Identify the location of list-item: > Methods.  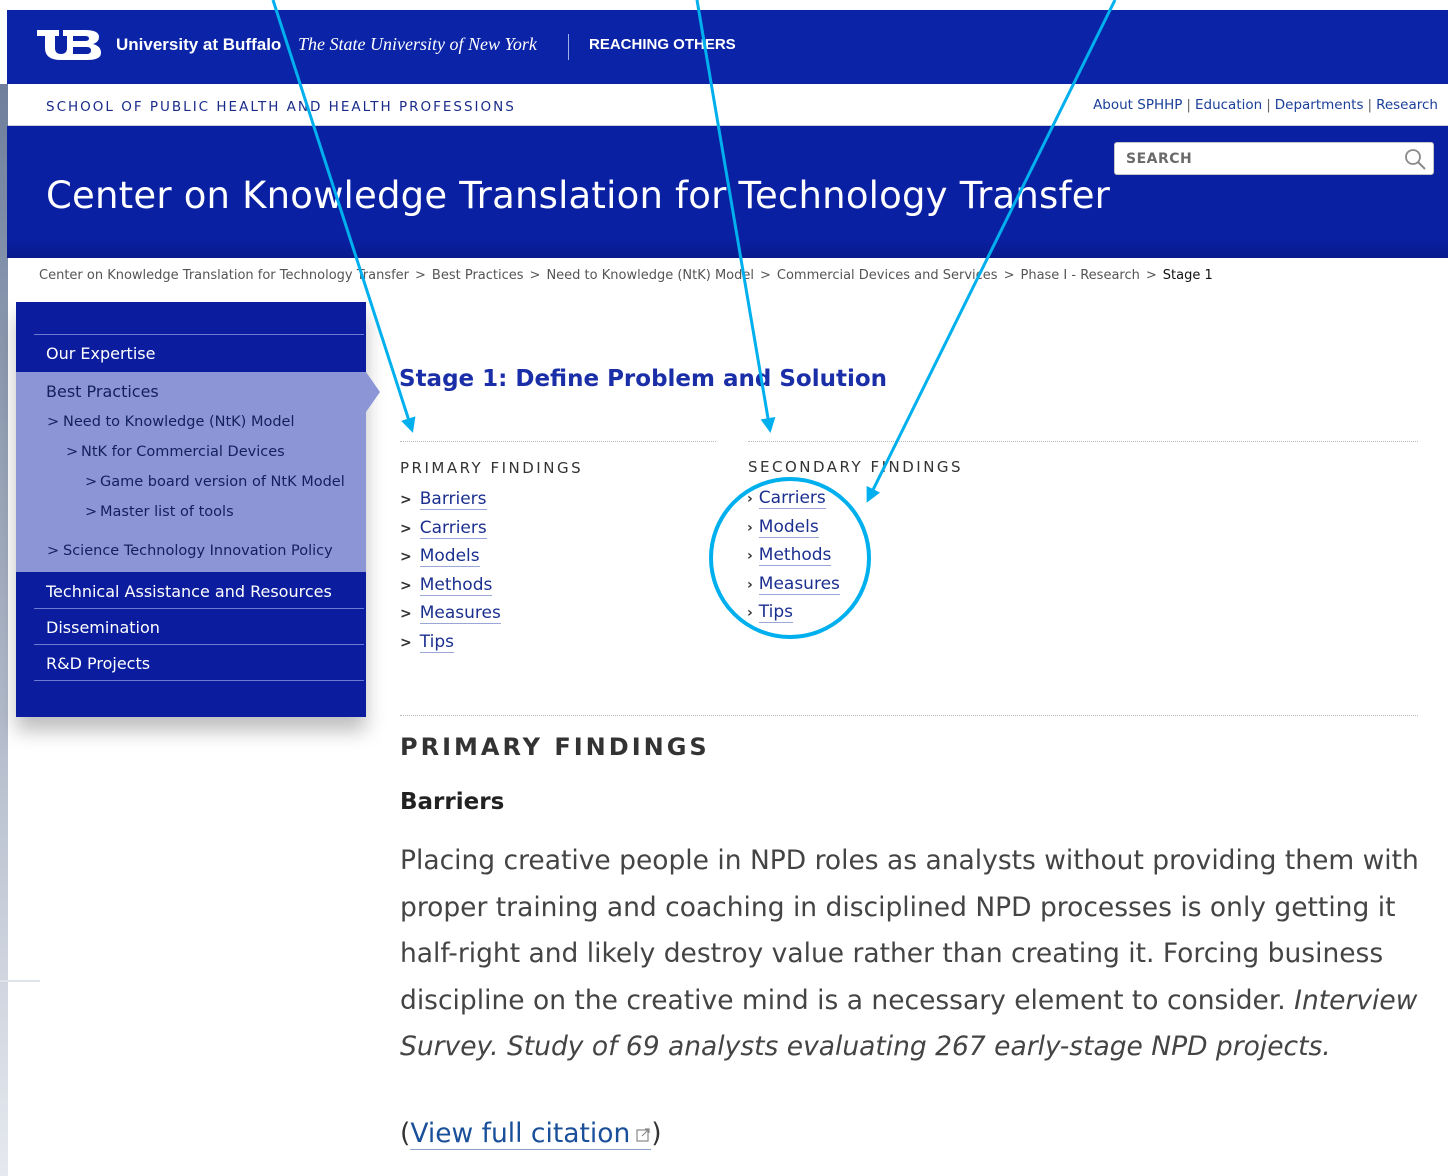
(450, 589).